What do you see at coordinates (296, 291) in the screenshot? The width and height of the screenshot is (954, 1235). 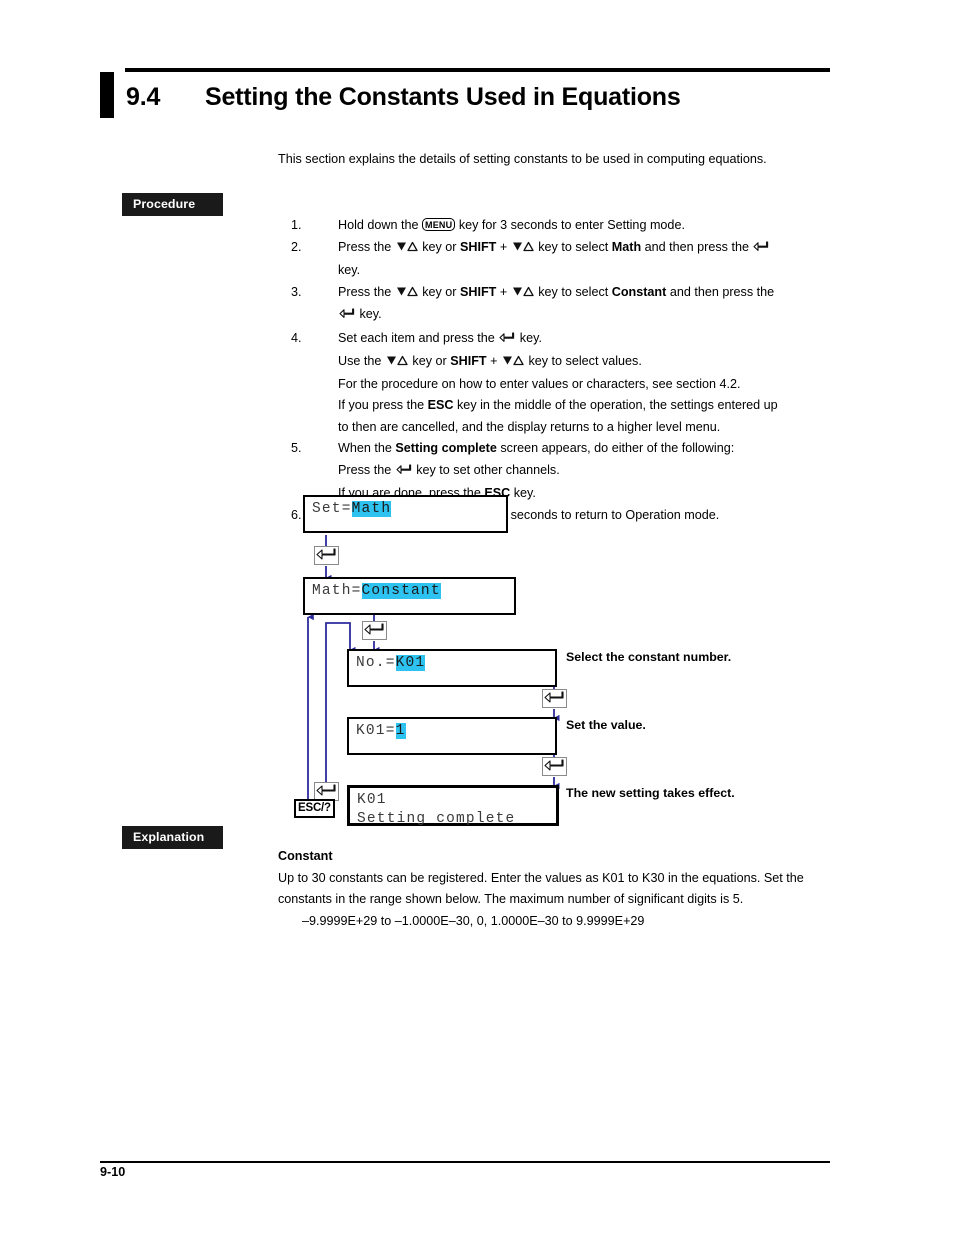 I see `procedure-step-number: 3.` at bounding box center [296, 291].